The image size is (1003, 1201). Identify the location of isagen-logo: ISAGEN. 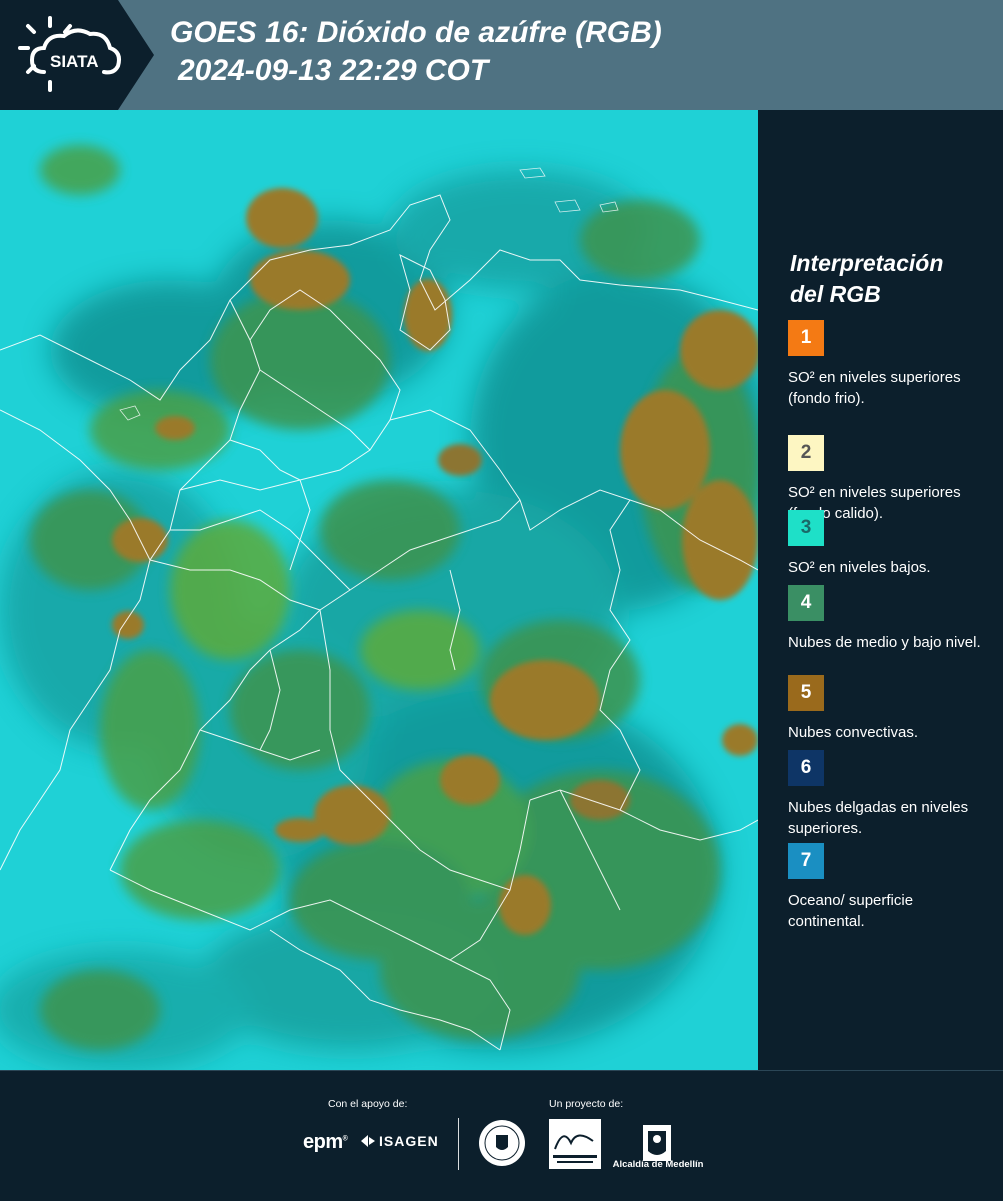
(399, 1141).